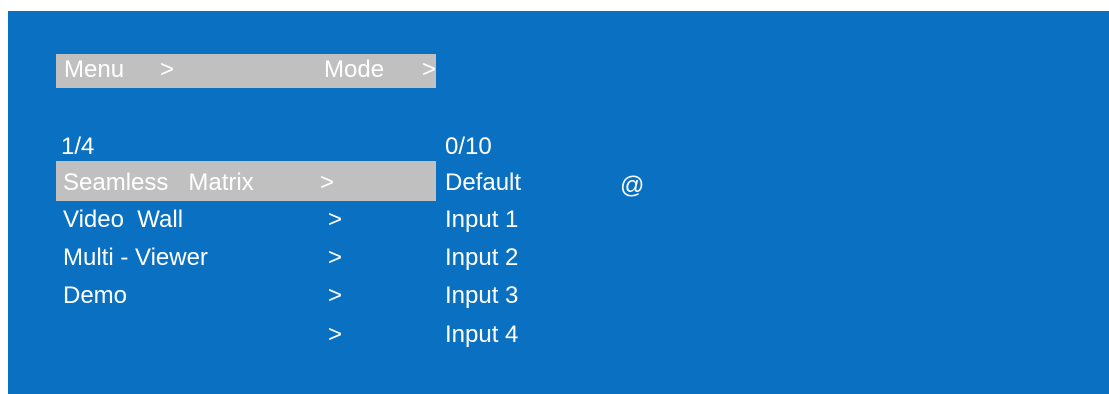 The height and width of the screenshot is (394, 1109). I want to click on menu-item-label: Demo, so click(95, 295).